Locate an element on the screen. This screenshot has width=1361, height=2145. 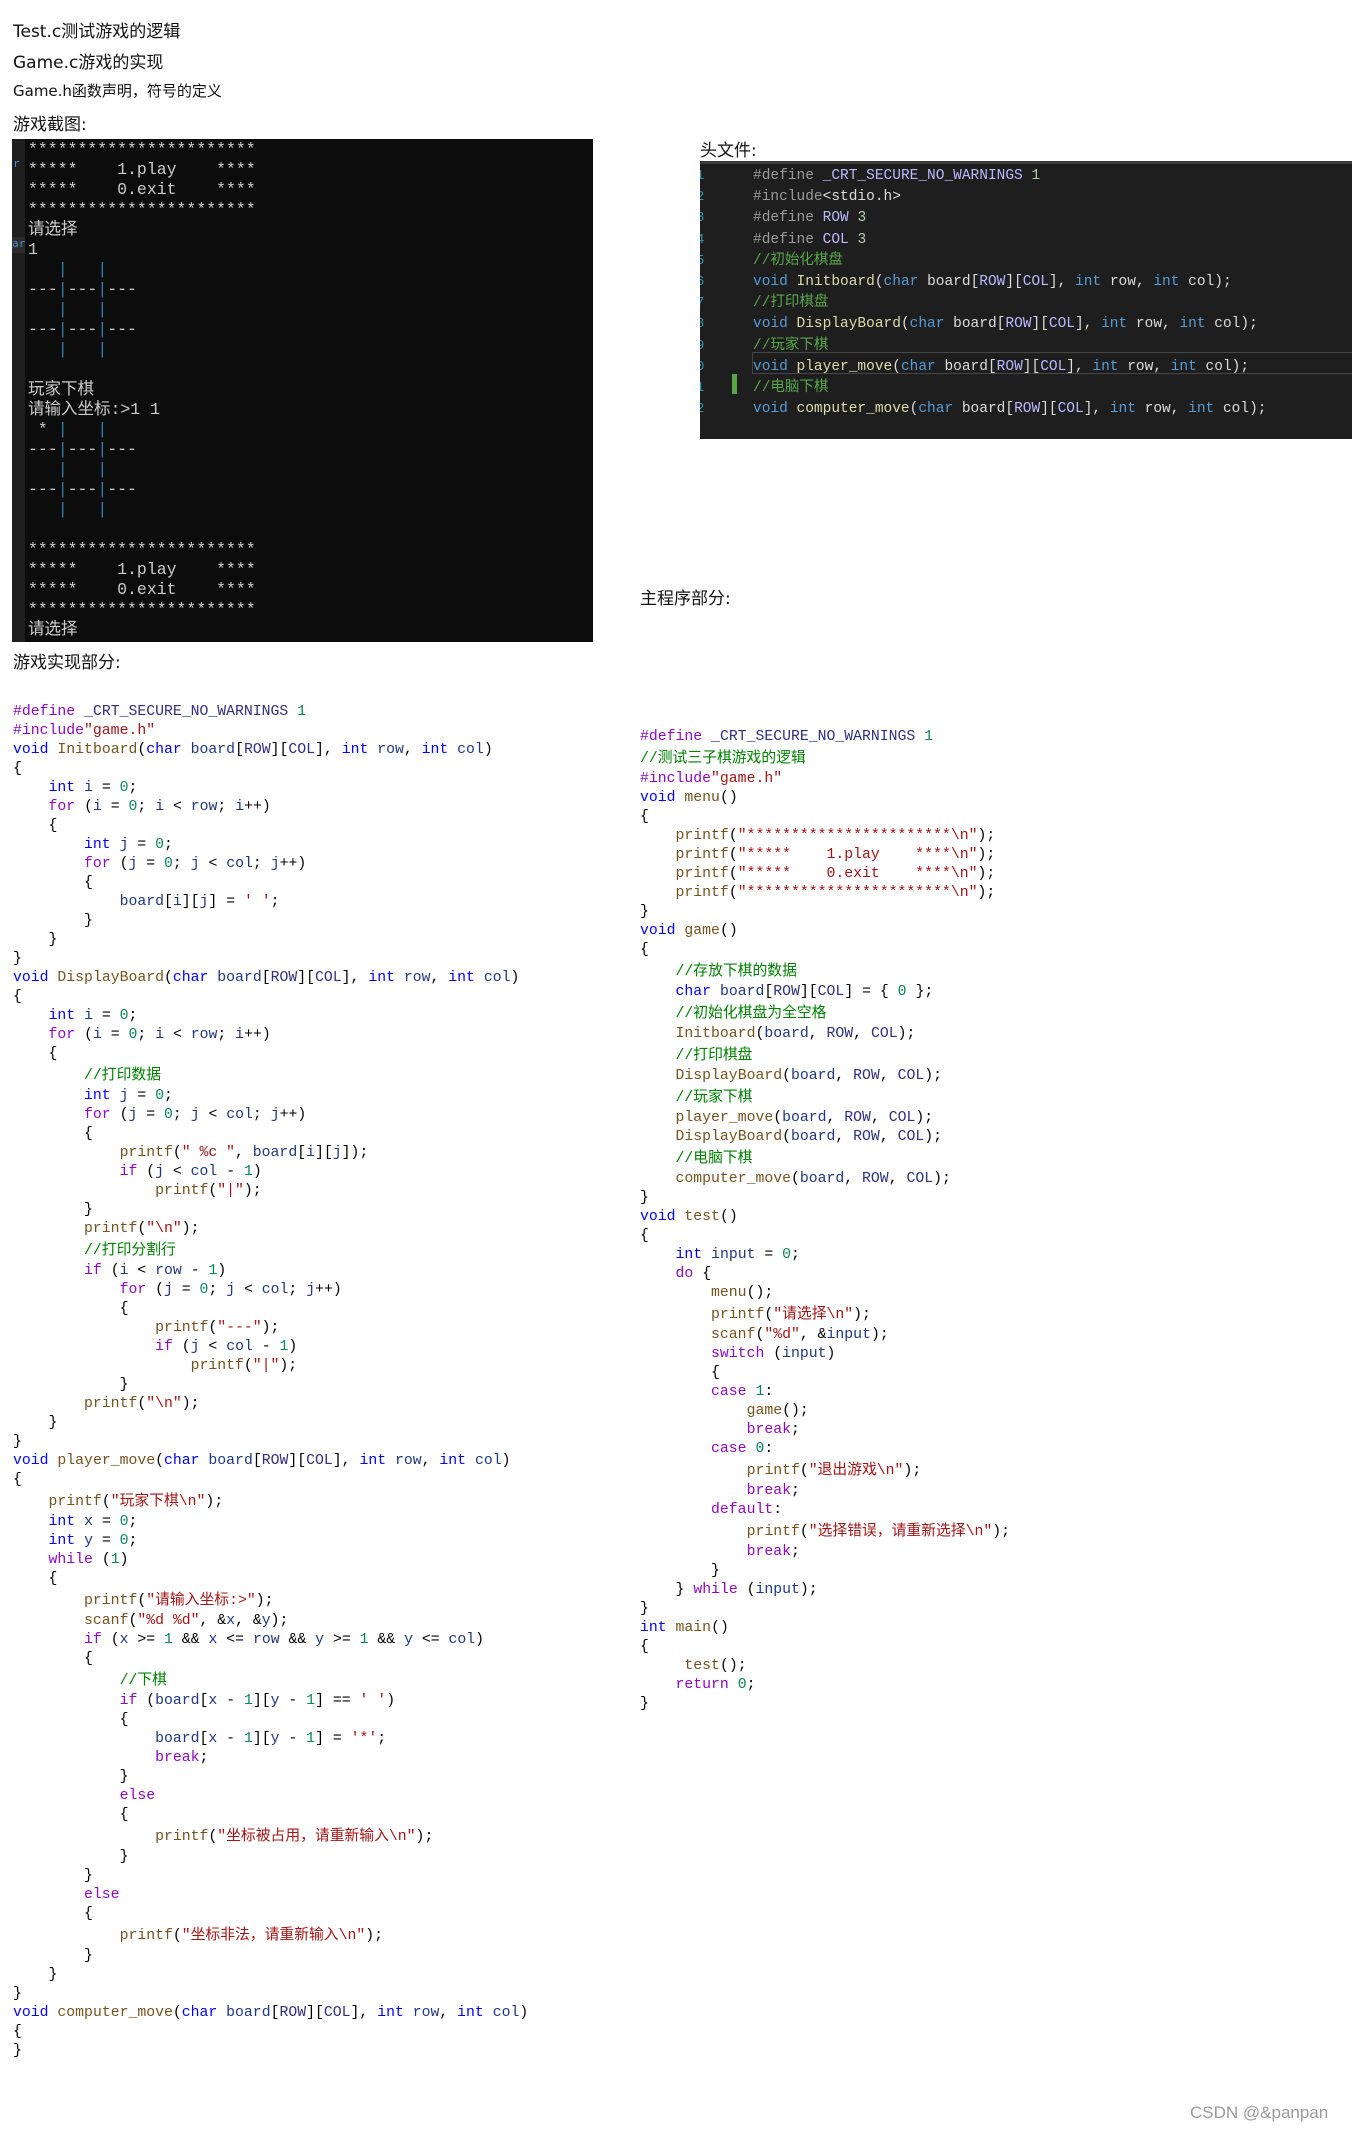
code-line: menu(); is located at coordinates (742, 1293).